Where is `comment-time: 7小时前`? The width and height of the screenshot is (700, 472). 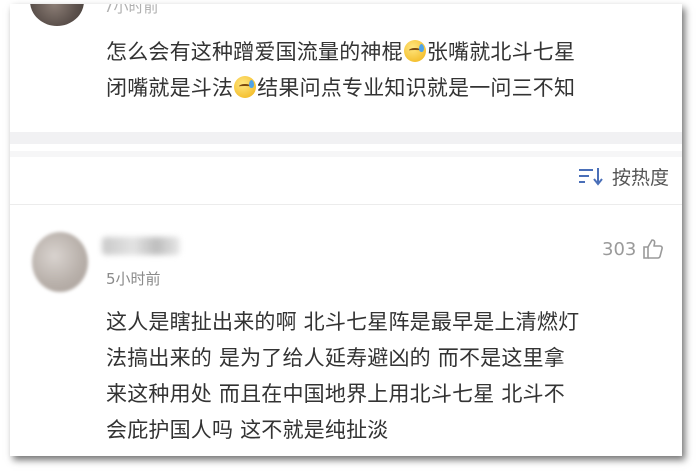
comment-time: 7小时前 is located at coordinates (131, 10).